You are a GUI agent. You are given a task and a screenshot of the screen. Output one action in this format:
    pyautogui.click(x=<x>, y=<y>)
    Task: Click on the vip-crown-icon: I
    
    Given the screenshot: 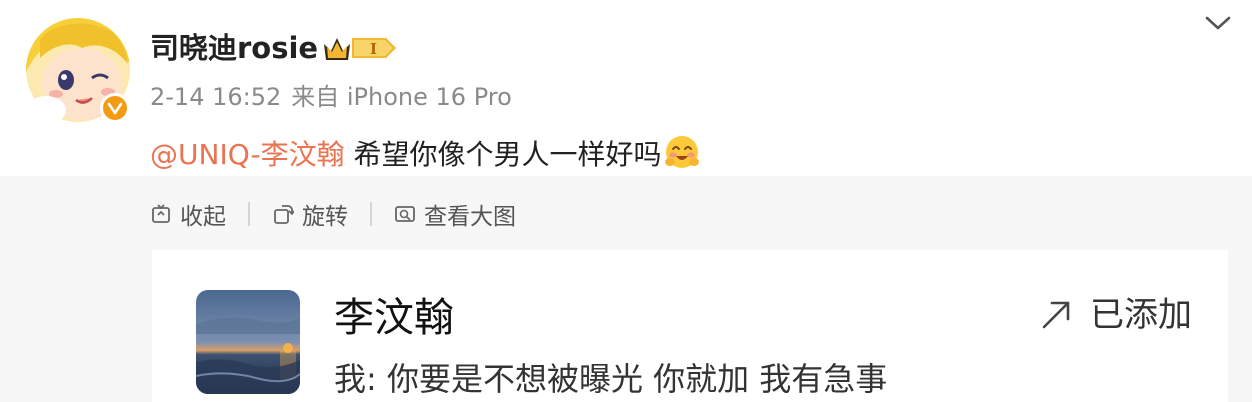 What is the action you would take?
    pyautogui.click(x=360, y=48)
    